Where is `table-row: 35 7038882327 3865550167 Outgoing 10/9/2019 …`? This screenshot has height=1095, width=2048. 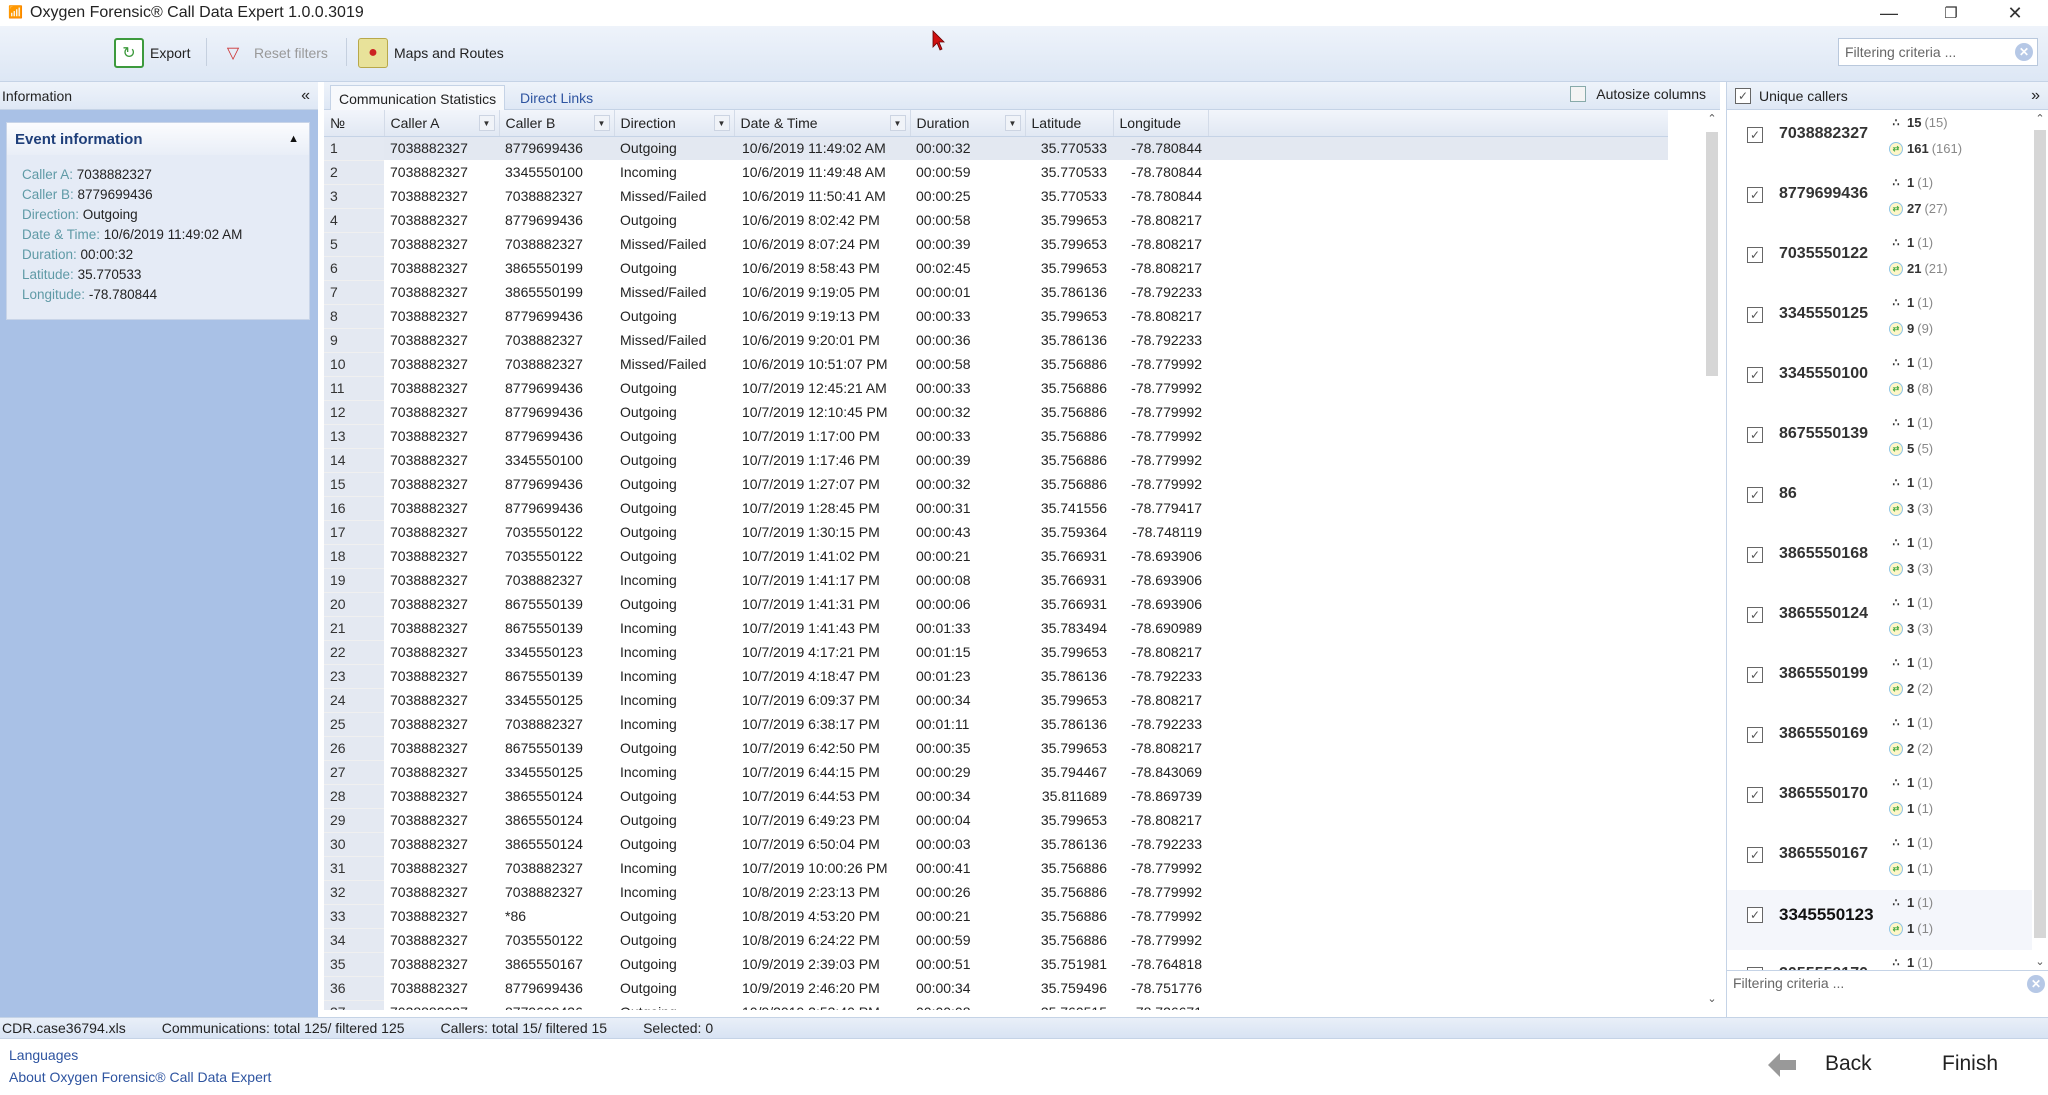 table-row: 35 7038882327 3865550167 Outgoing 10/9/2019 … is located at coordinates (996, 964).